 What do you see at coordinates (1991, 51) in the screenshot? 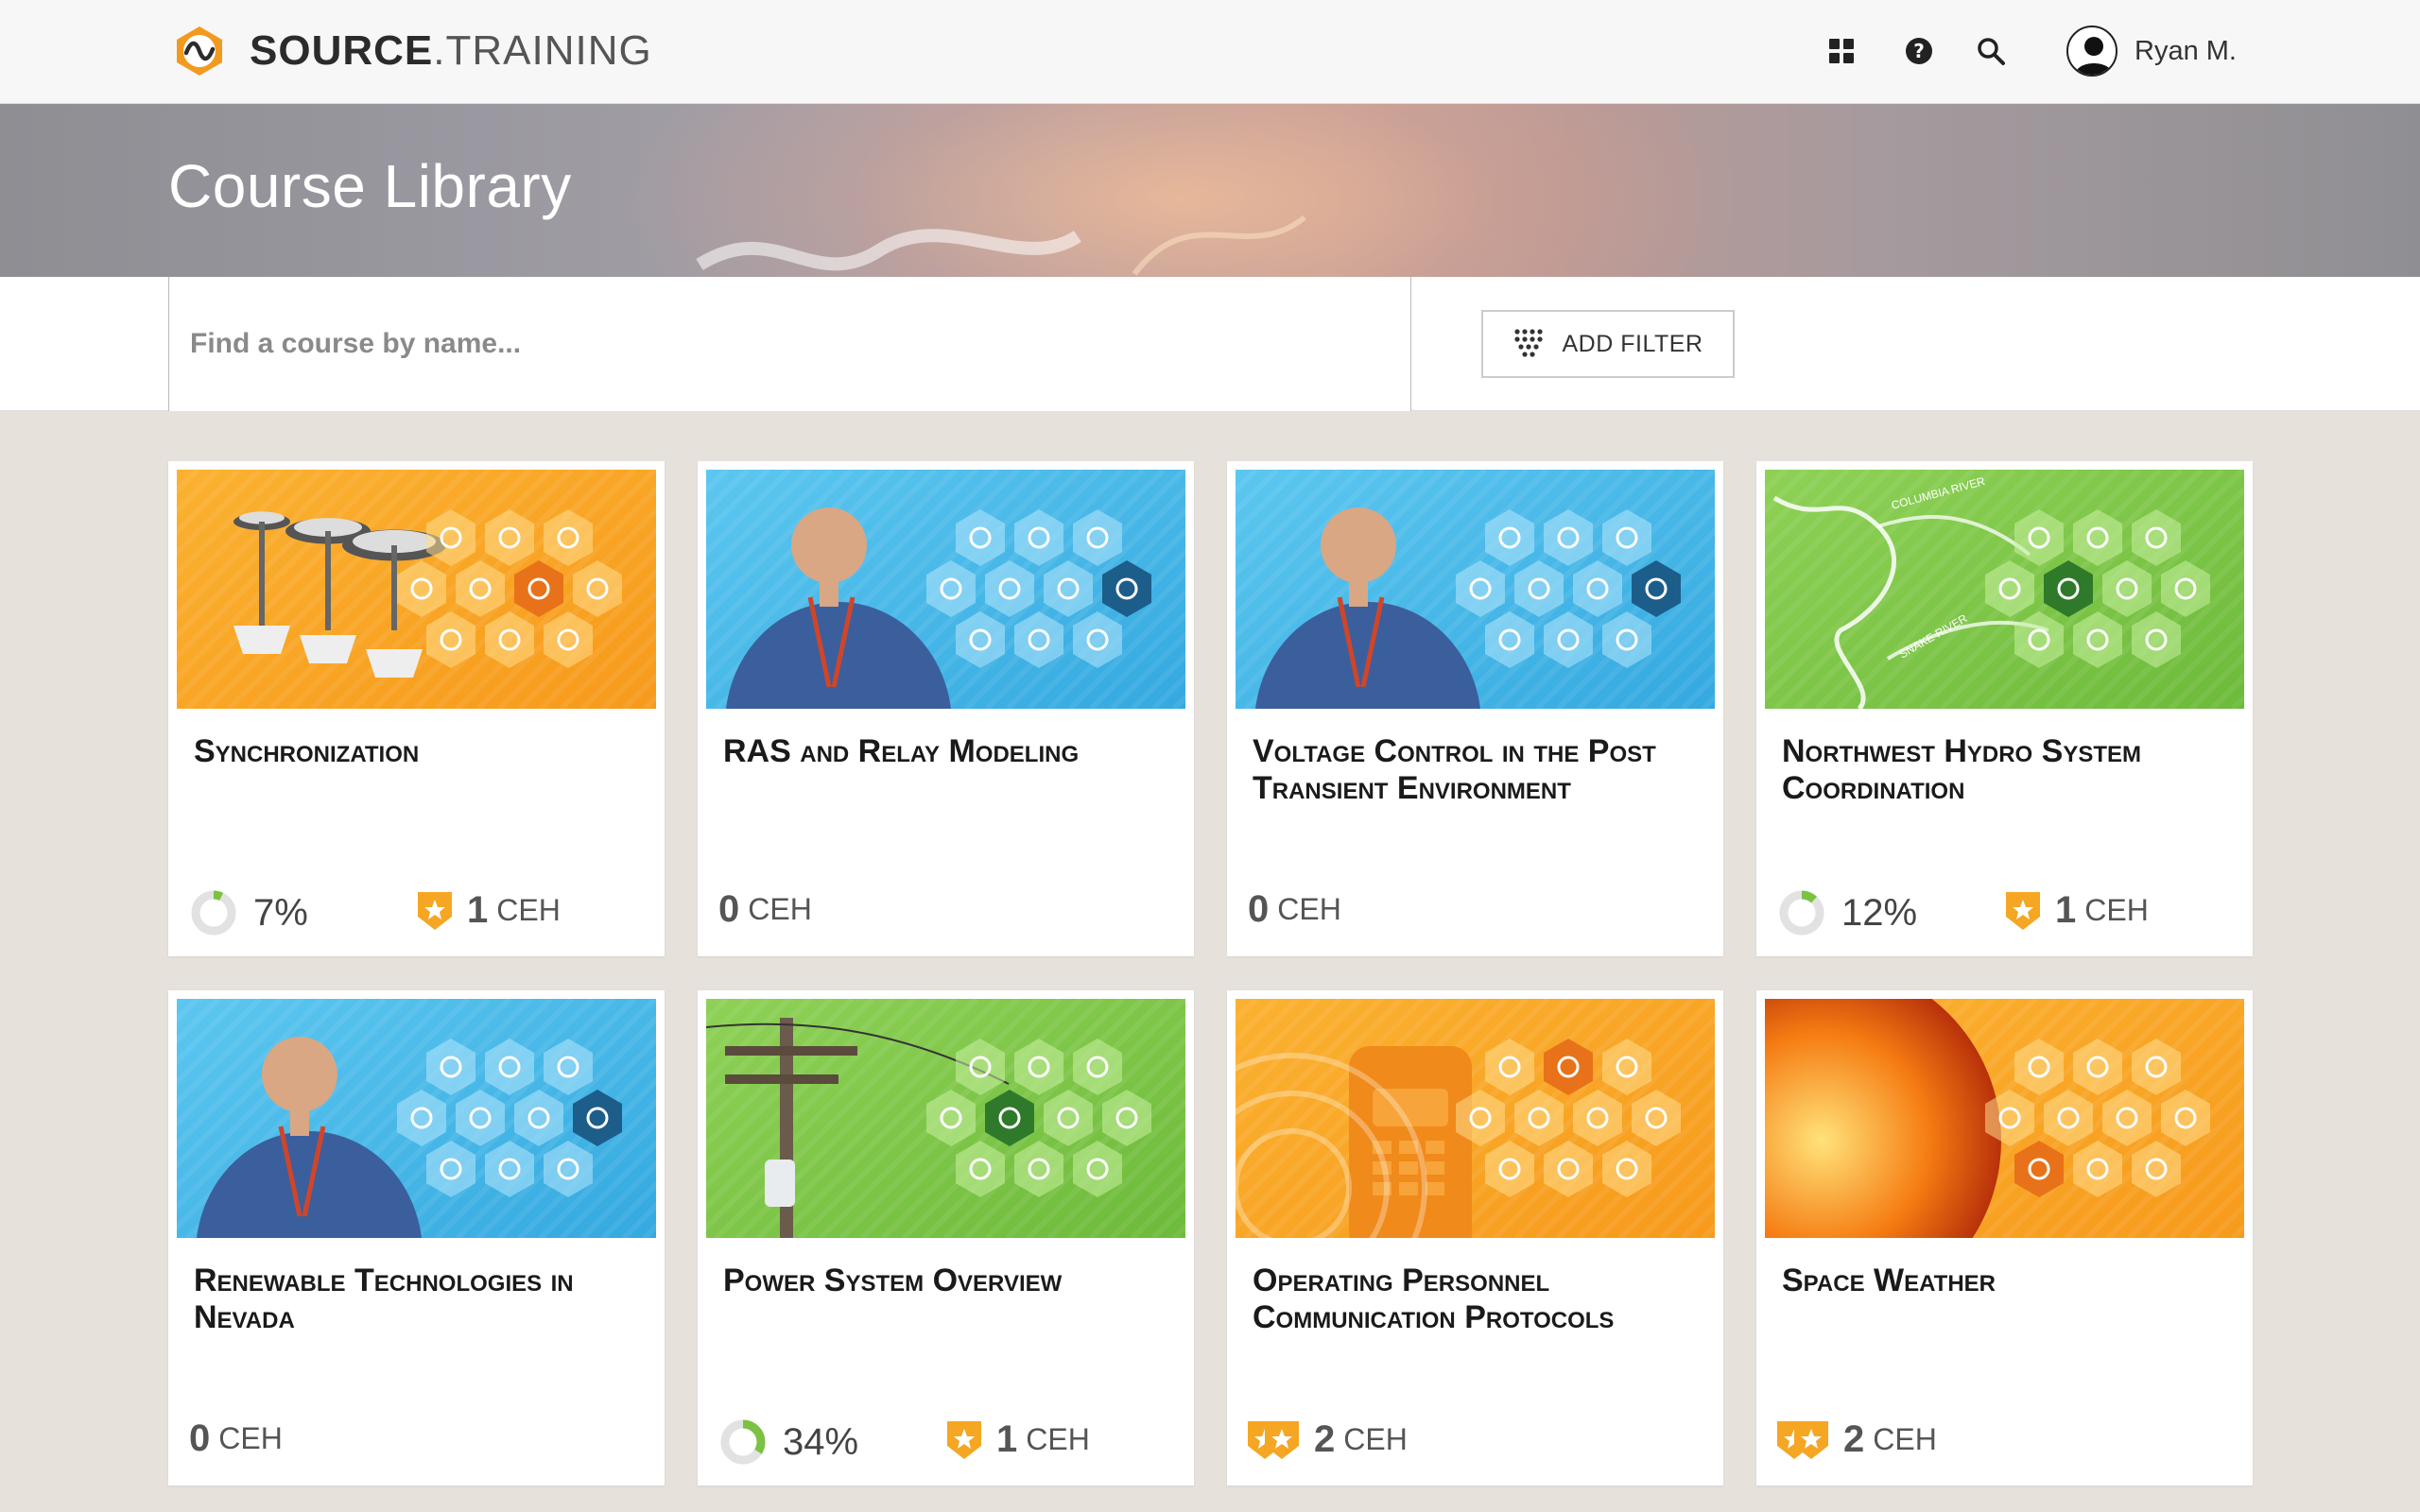
I see `search-icon` at bounding box center [1991, 51].